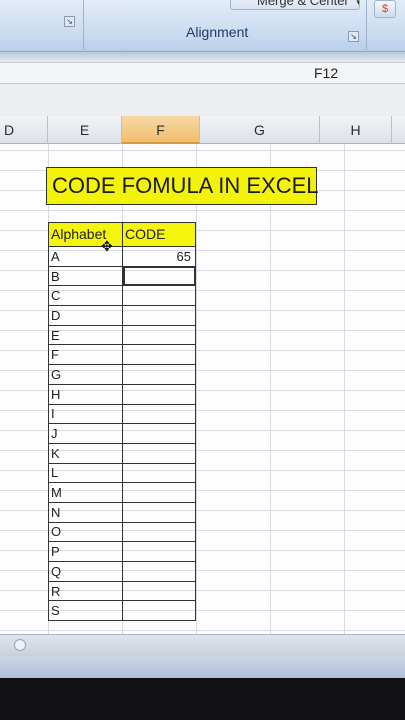 The height and width of the screenshot is (720, 405). I want to click on alphabet-cell: B, so click(85, 276).